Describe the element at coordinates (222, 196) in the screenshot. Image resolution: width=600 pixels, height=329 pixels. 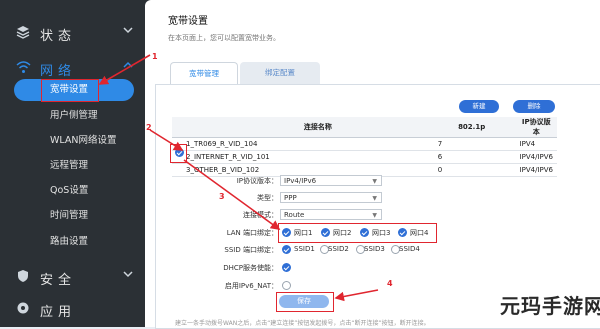
I see `annotation-number: 3` at that location.